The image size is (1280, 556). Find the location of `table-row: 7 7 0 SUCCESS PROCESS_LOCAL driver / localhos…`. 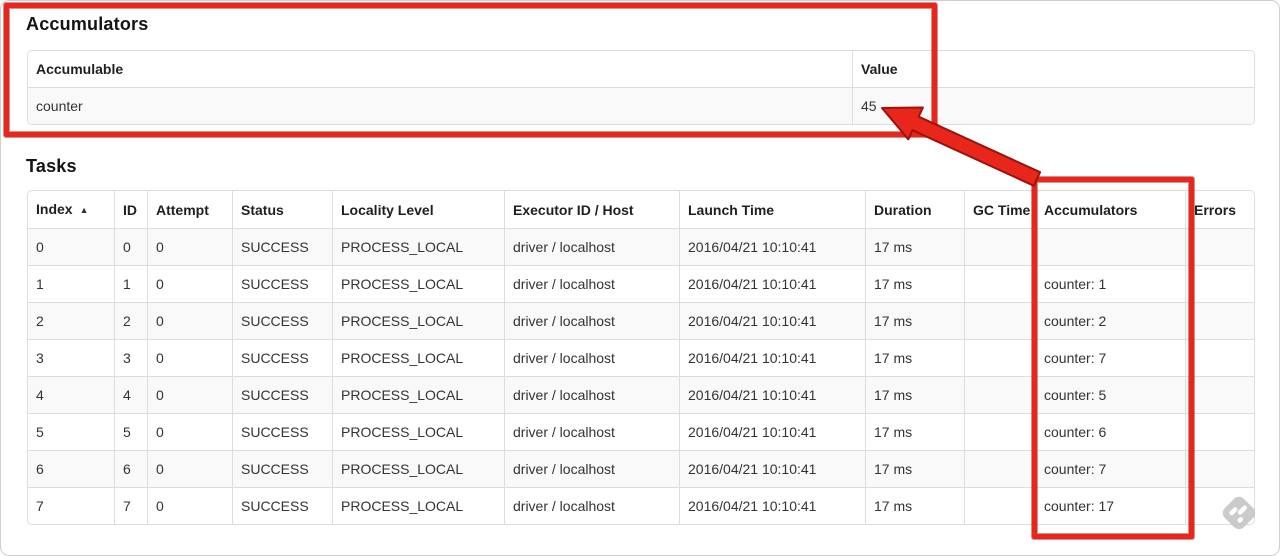

table-row: 7 7 0 SUCCESS PROCESS_LOCAL driver / localhos… is located at coordinates (641, 505).